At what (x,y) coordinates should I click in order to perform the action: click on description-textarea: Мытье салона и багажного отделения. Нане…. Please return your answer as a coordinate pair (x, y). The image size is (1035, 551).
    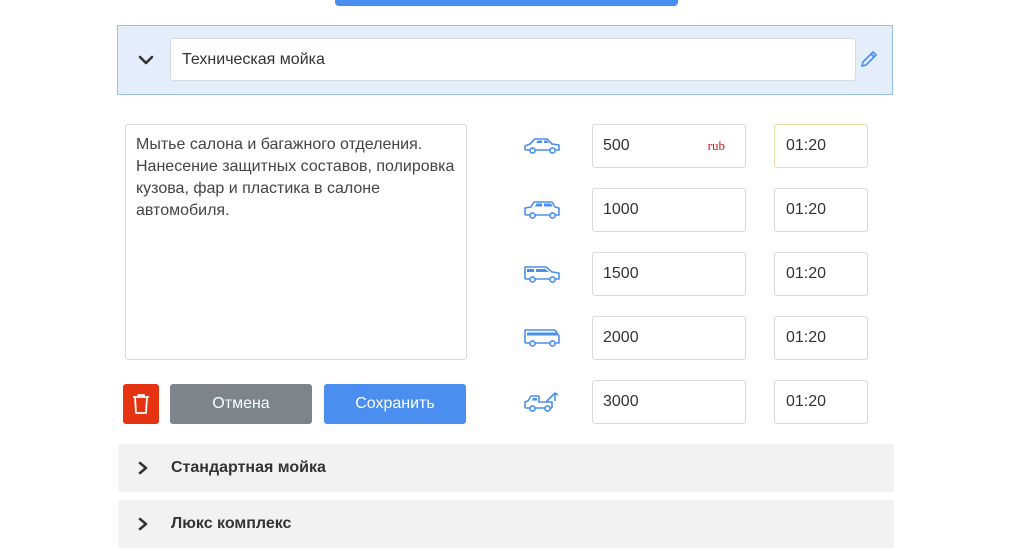
    Looking at the image, I should click on (296, 242).